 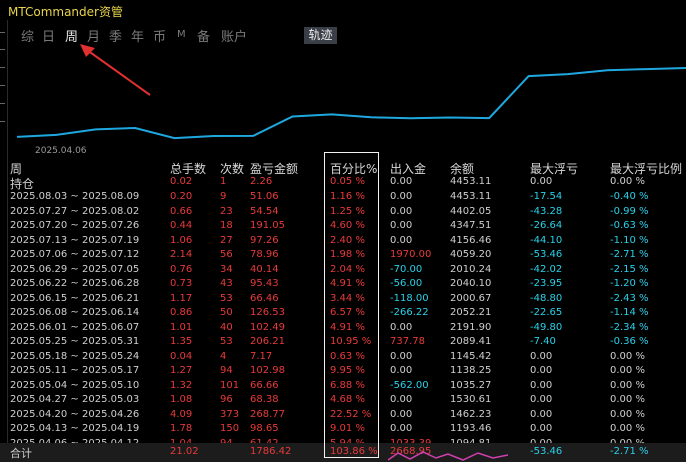 I want to click on total-max-dd: -53.46, so click(x=546, y=451).